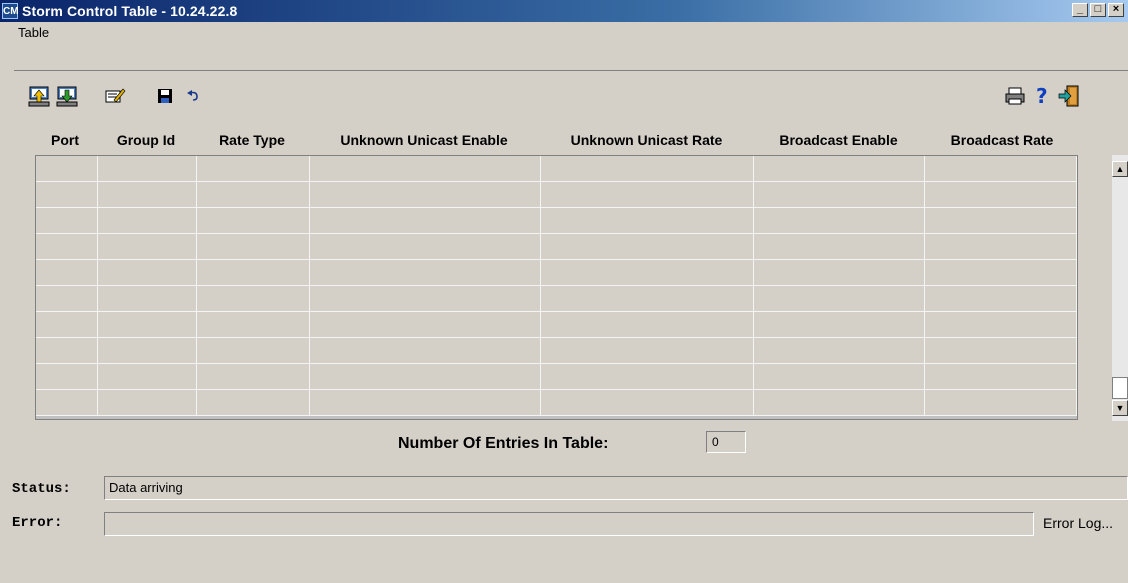 This screenshot has width=1128, height=583. Describe the element at coordinates (1116, 10) in the screenshot. I see `close-button: ×` at that location.